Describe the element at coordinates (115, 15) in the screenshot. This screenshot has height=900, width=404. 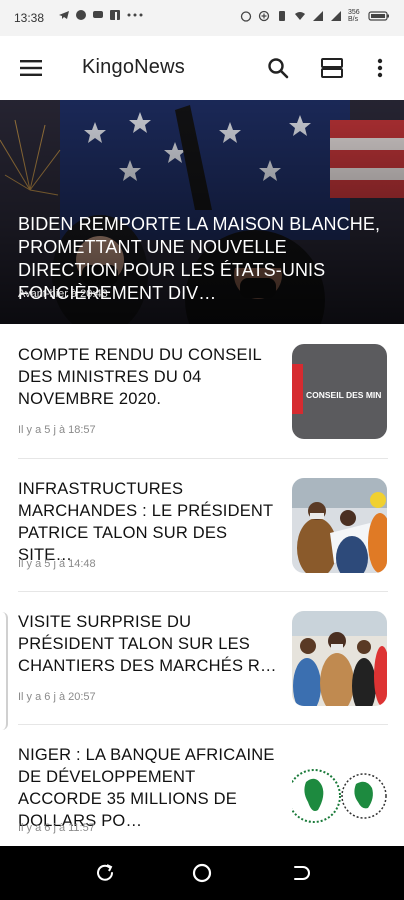
I see `facebook-icon` at that location.